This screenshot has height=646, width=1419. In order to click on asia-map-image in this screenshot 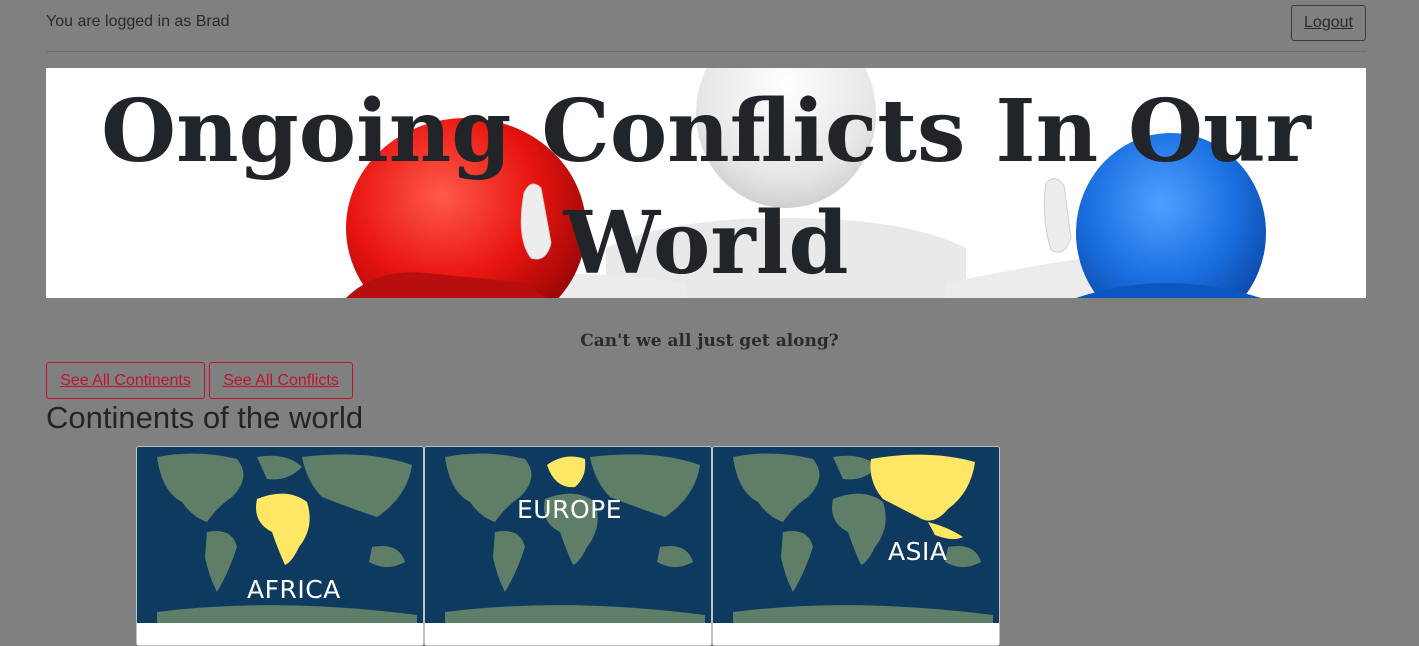, I will do `click(856, 535)`.